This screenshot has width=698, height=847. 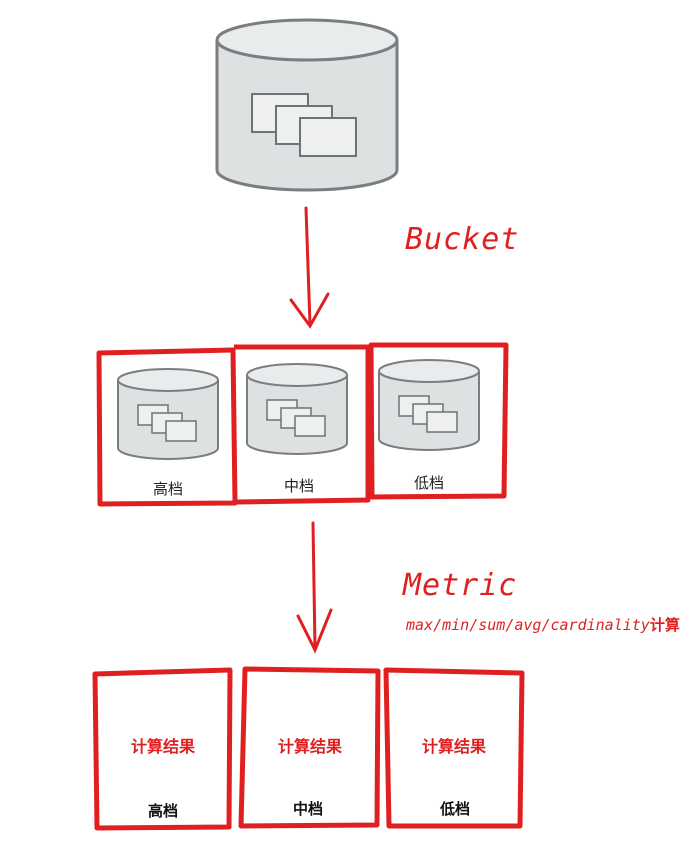 I want to click on tier-label-low: 低档, so click(x=428, y=483).